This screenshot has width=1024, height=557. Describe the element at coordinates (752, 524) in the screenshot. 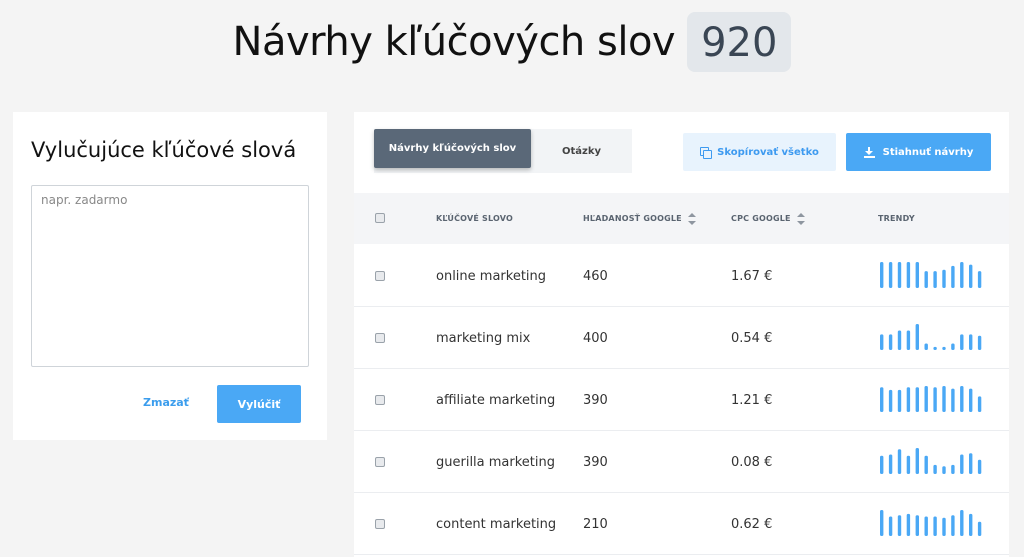

I see `cpc-cell: 0.62 €` at that location.